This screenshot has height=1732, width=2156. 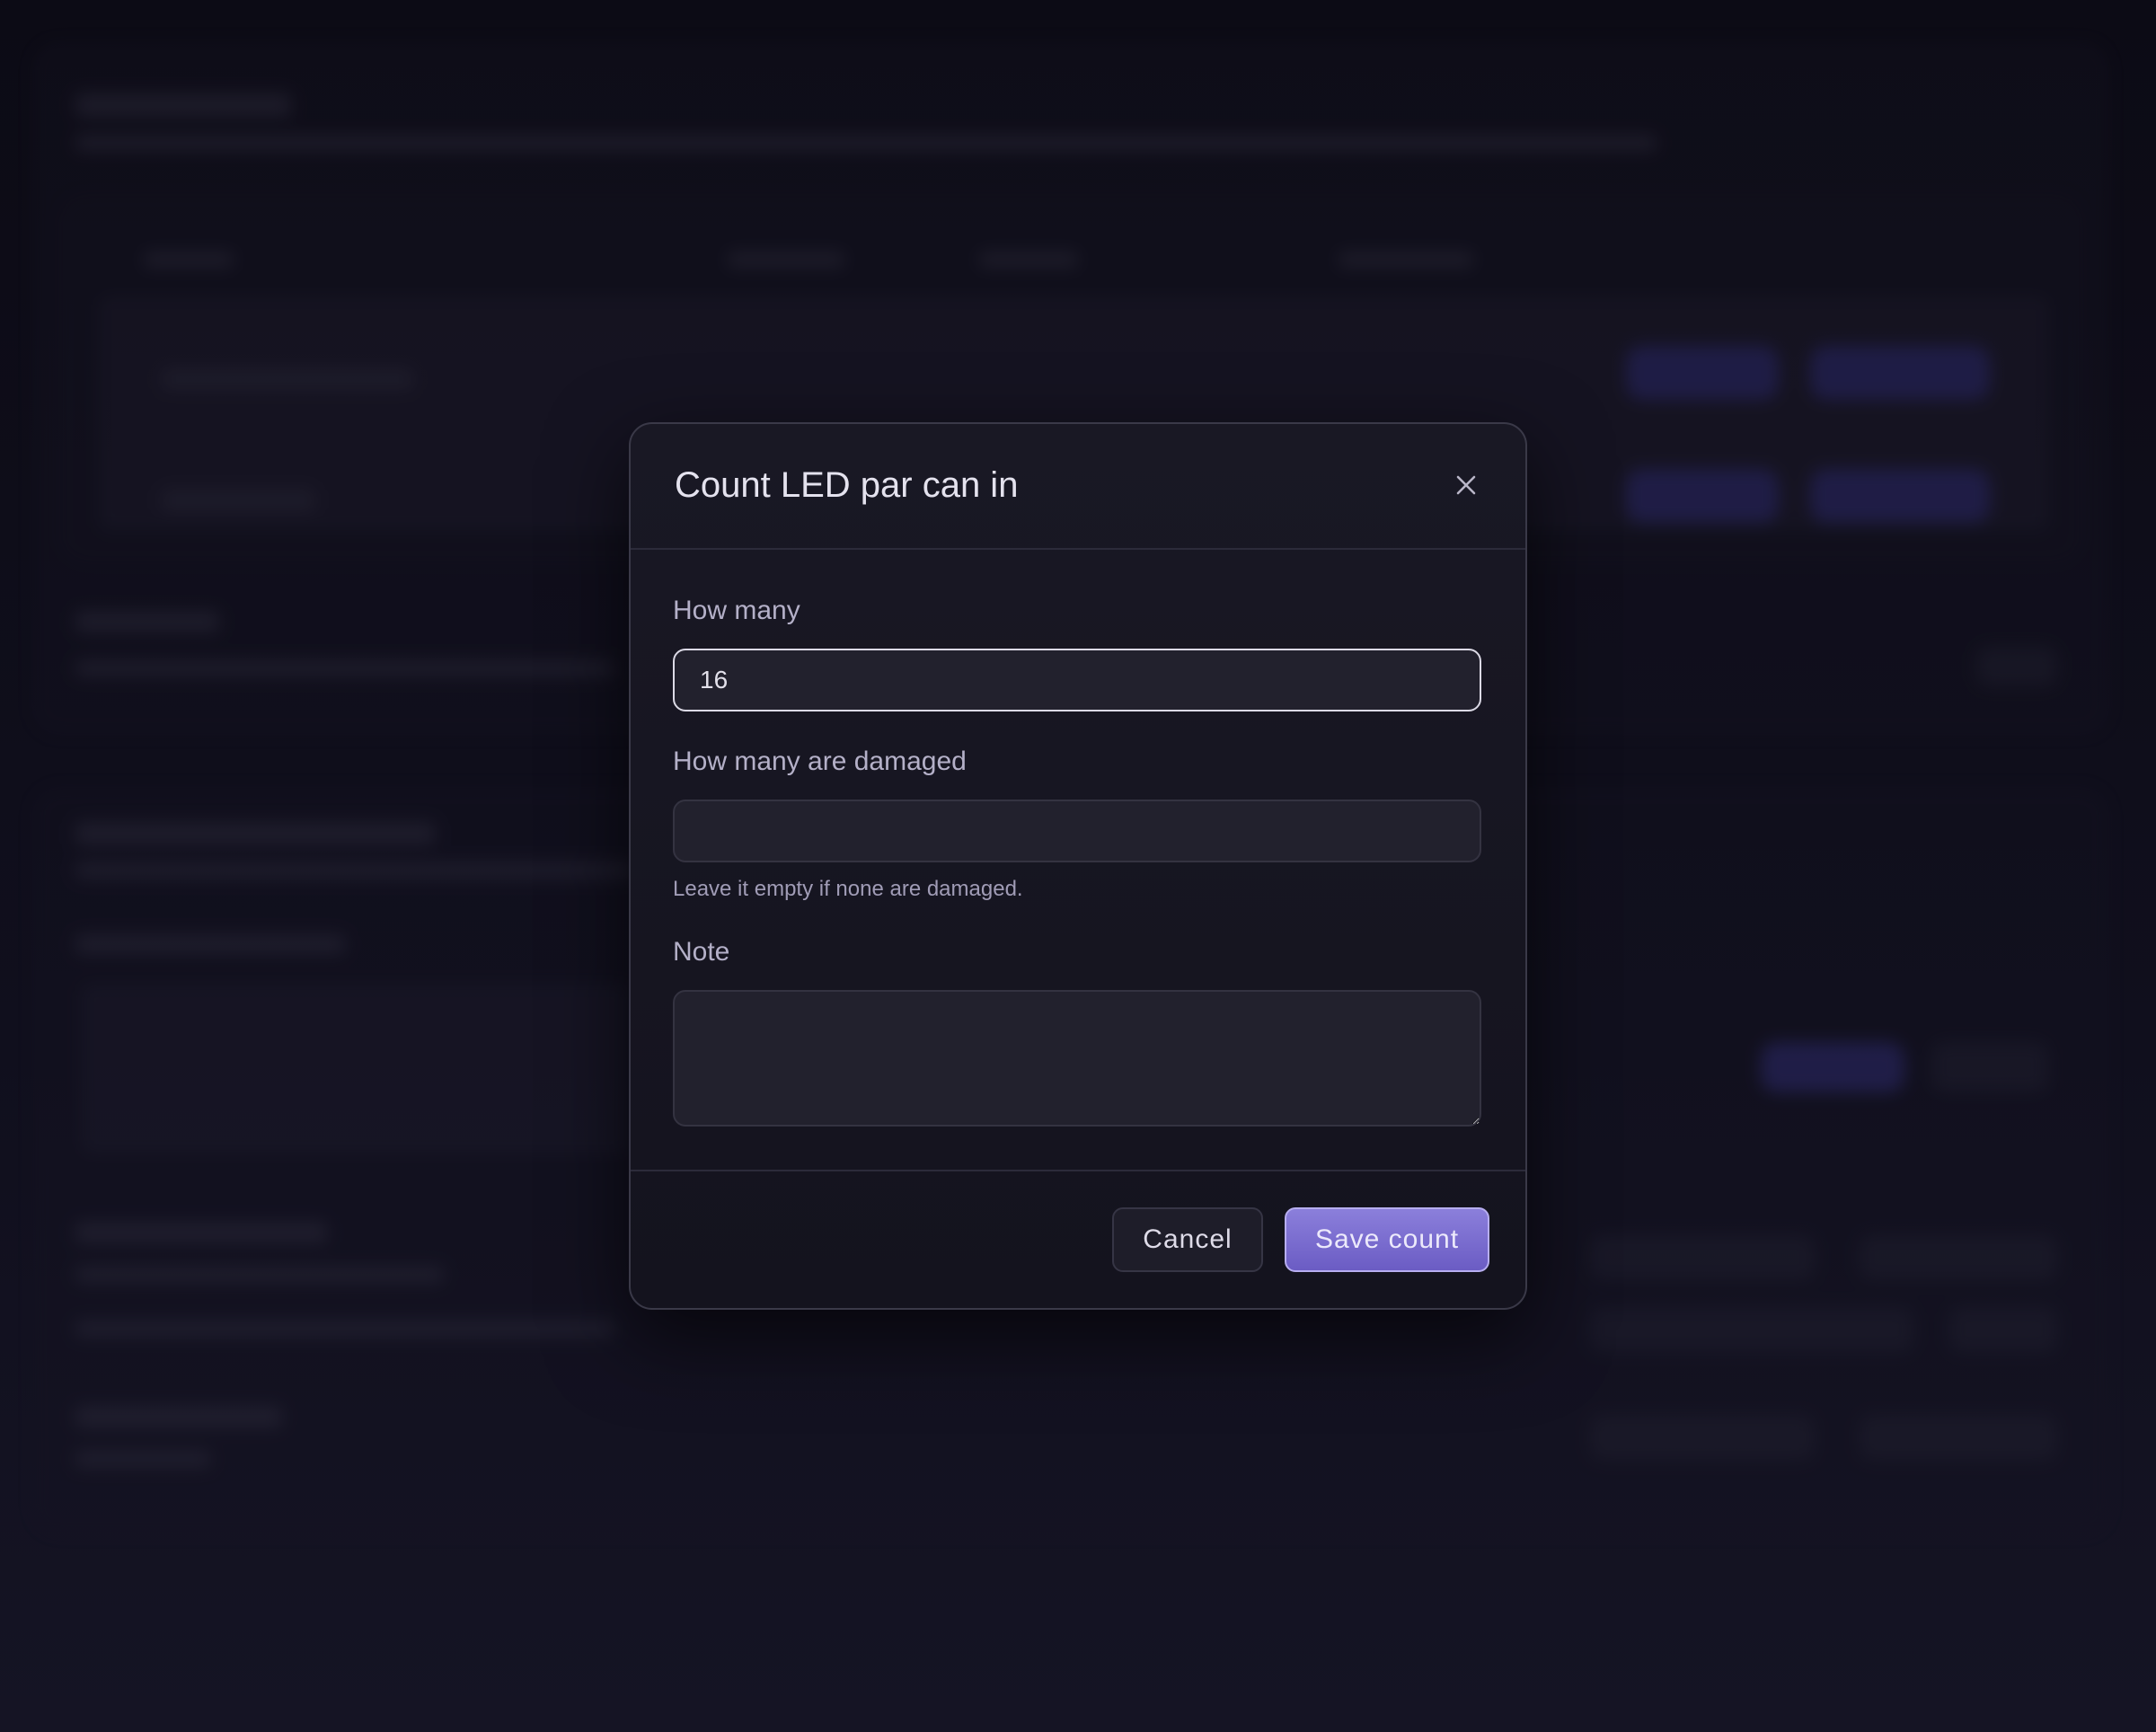 I want to click on dialog-title: Count LED par can in, so click(x=847, y=485).